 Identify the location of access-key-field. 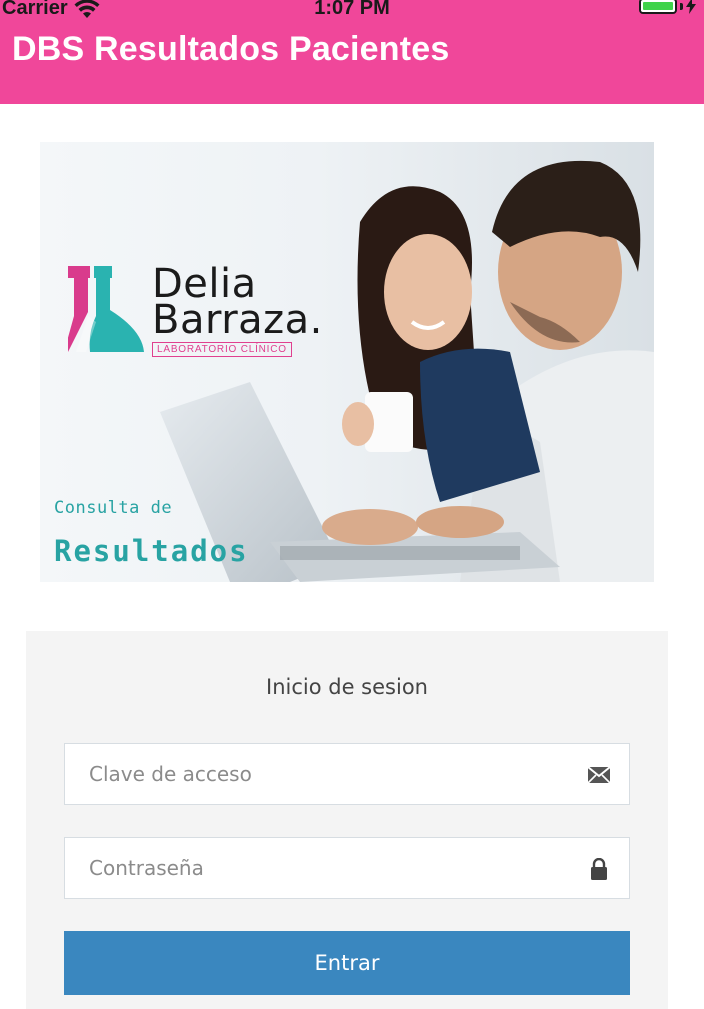
(347, 774).